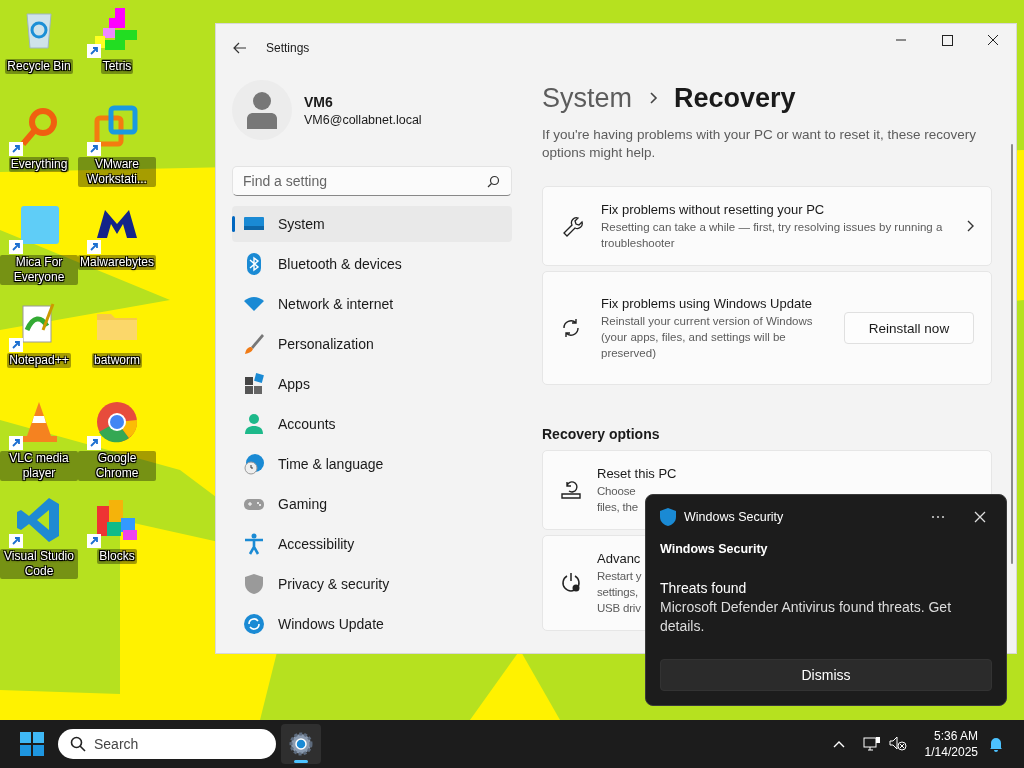 This screenshot has width=1024, height=768. Describe the element at coordinates (714, 549) in the screenshot. I see `toast-source: Windows Security` at that location.